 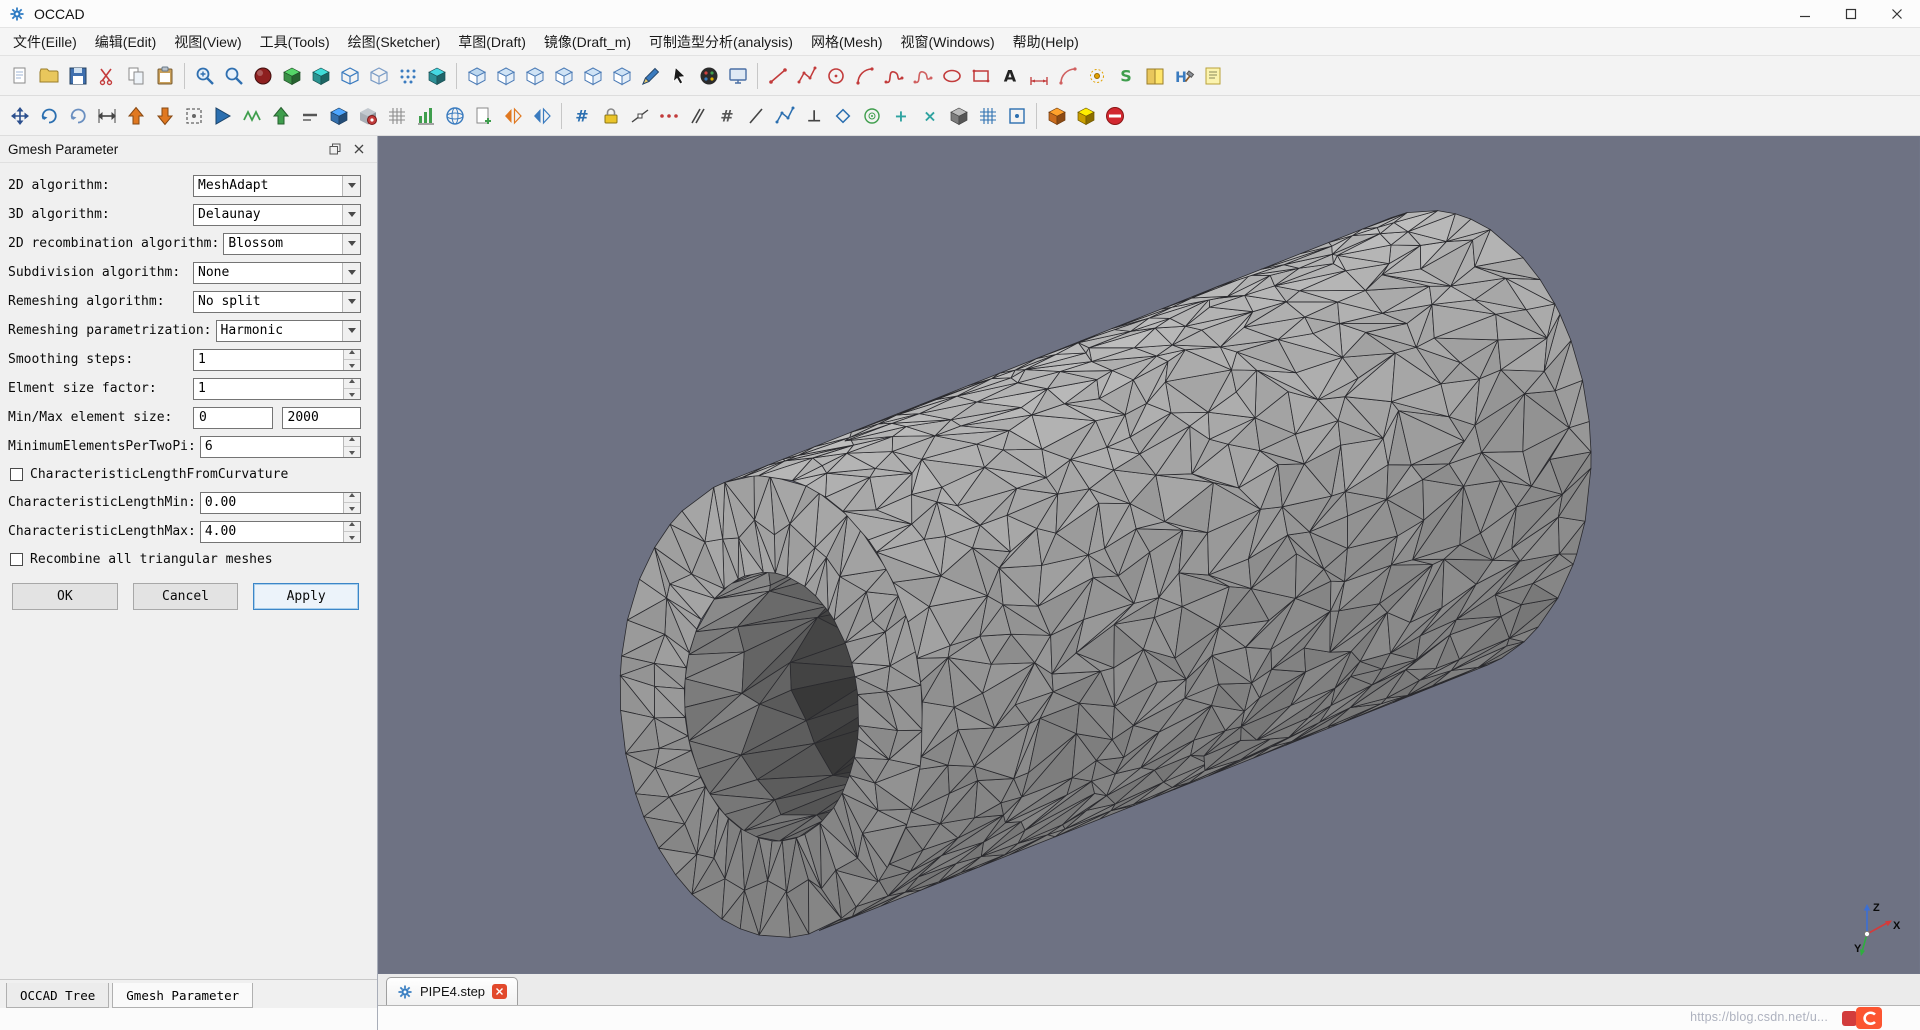 I want to click on menu-item-windows: 视窗(Windows), so click(x=948, y=42).